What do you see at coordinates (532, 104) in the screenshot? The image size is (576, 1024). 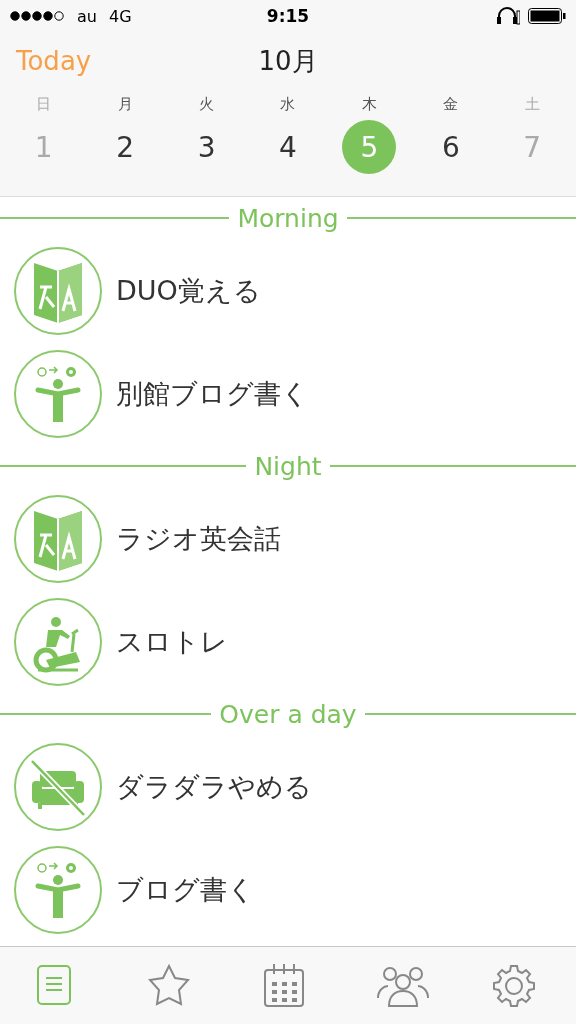 I see `weekday-label: 土` at bounding box center [532, 104].